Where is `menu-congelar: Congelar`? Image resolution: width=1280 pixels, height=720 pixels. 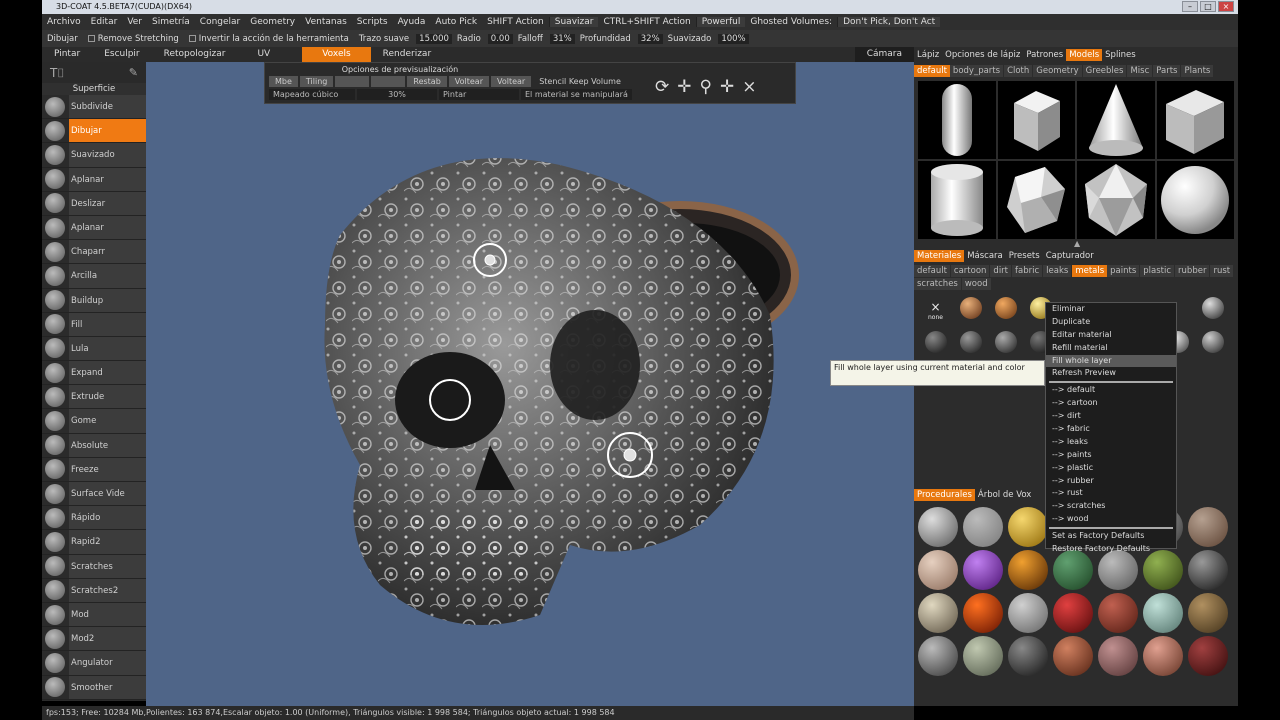 menu-congelar: Congelar is located at coordinates (220, 22).